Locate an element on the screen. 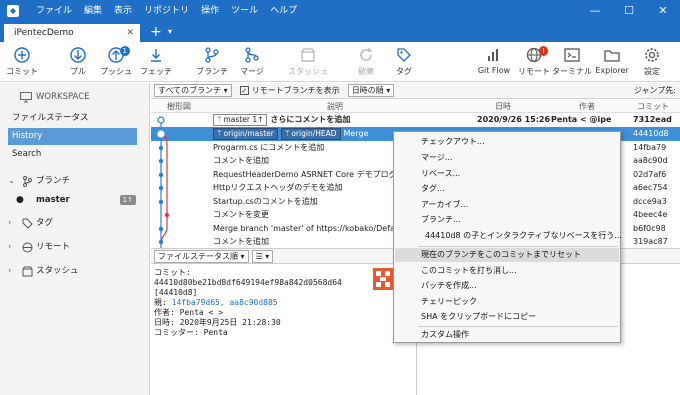 The image size is (680, 395). column-author: 作者 is located at coordinates (587, 106).